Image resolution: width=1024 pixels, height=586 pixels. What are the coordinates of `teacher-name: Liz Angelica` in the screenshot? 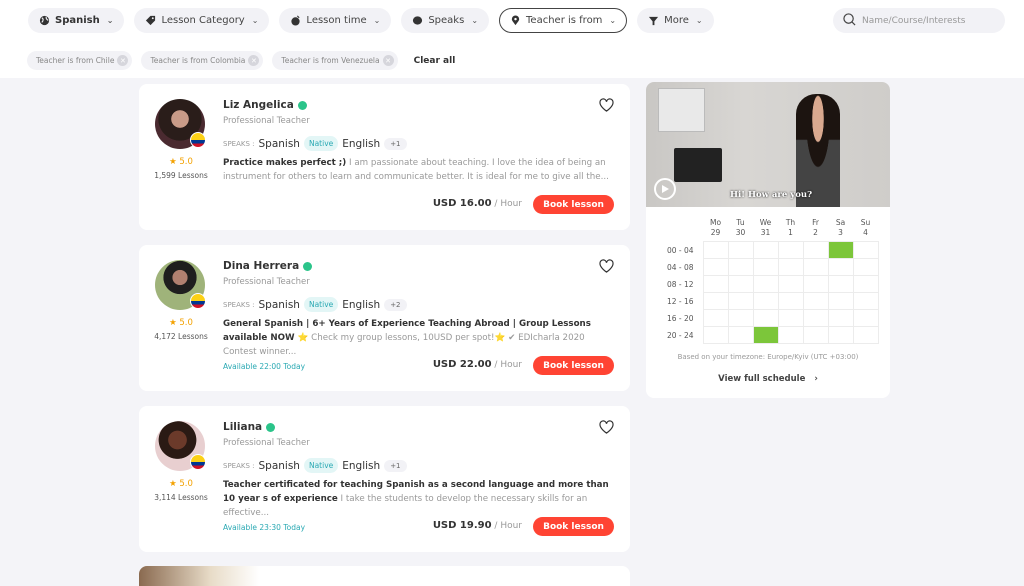 It's located at (265, 105).